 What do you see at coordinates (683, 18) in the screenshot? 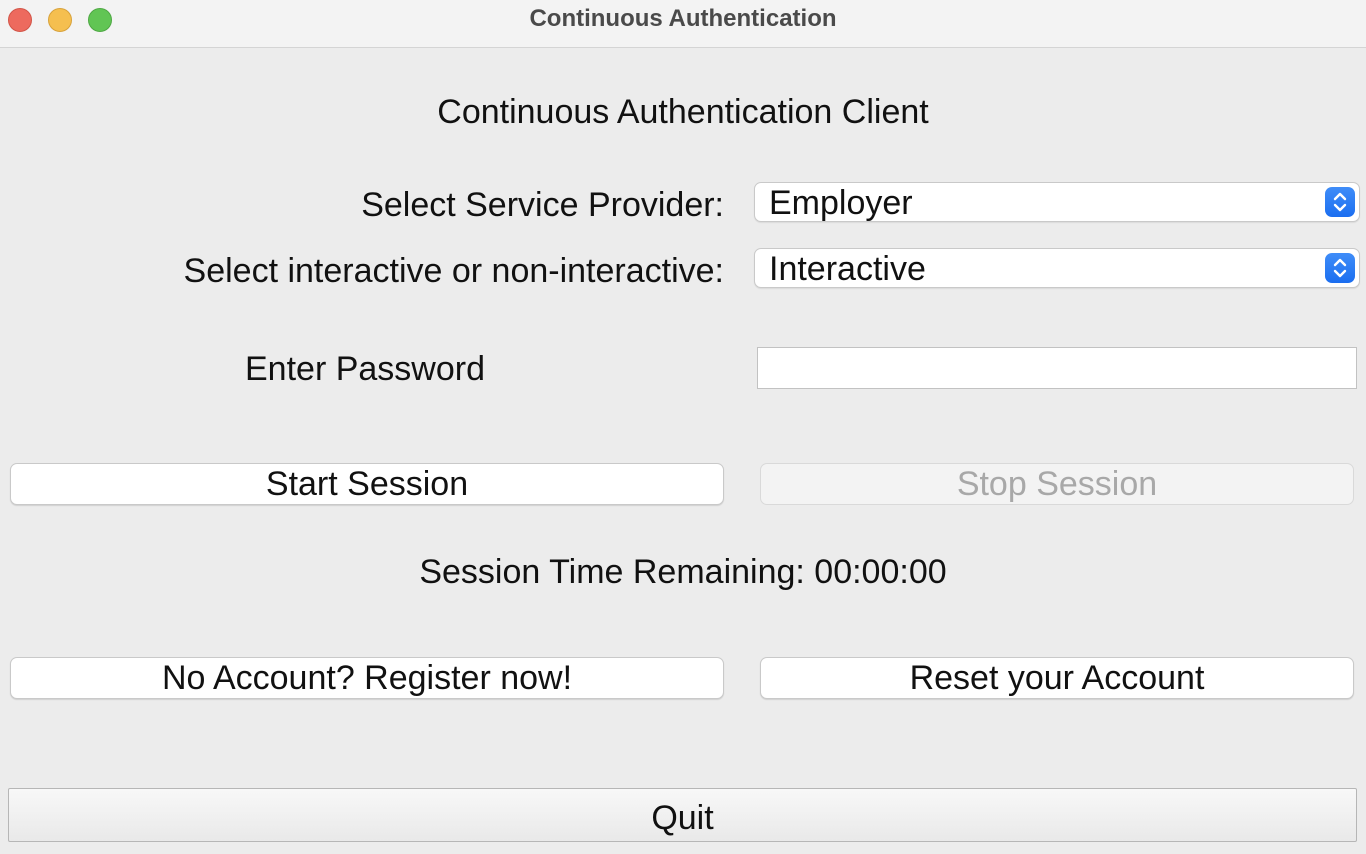
I see `window-title: Continuous Authentication` at bounding box center [683, 18].